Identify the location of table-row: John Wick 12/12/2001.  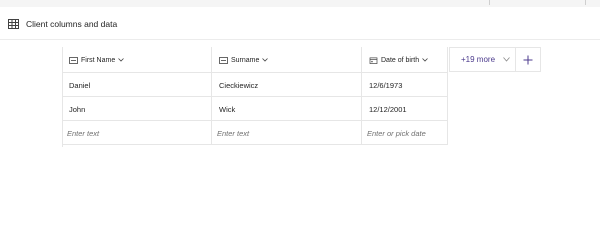
(255, 109).